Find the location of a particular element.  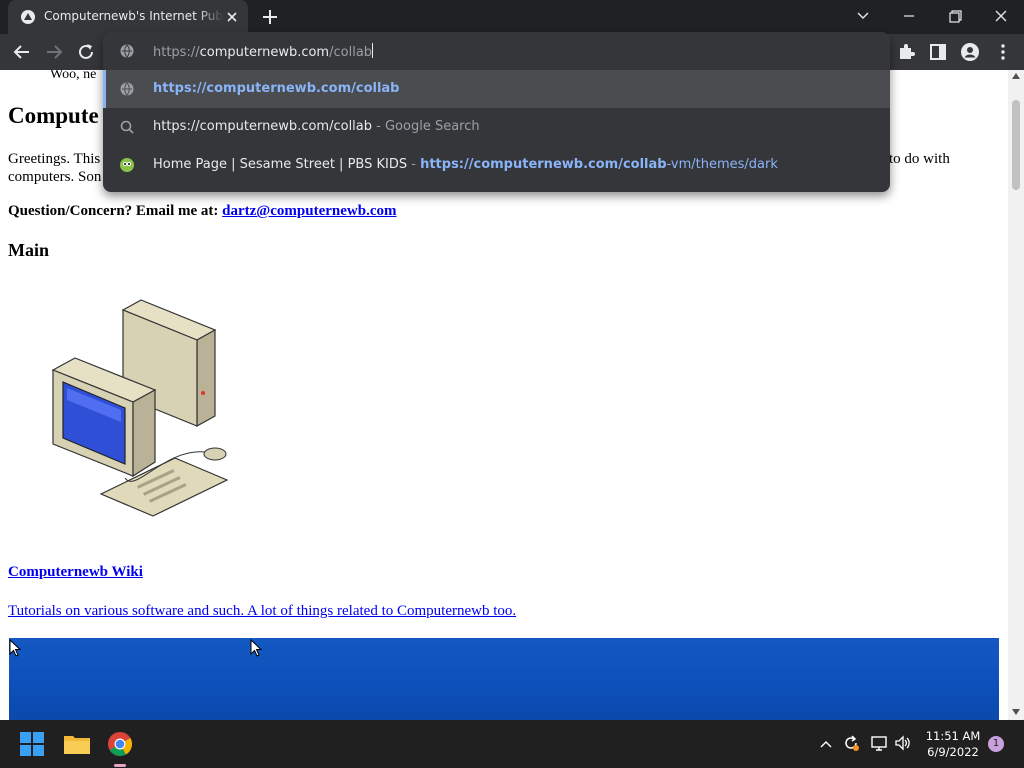

suggestion-history-url-rest: -vm/themes/dark is located at coordinates (722, 164).